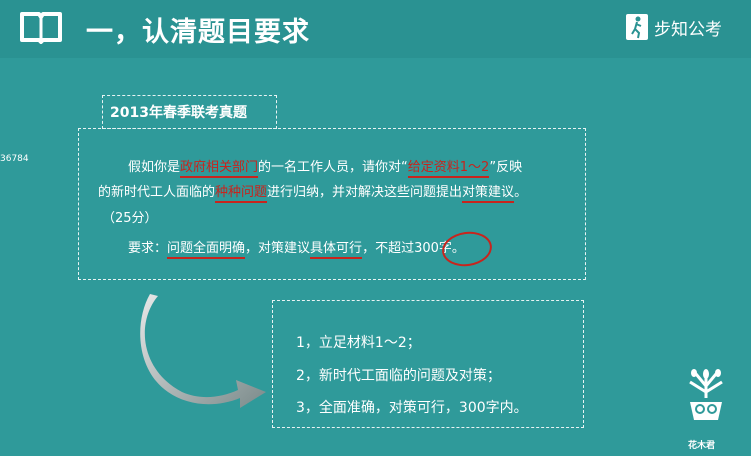 The image size is (751, 456). What do you see at coordinates (325, 168) in the screenshot?
I see `question-line-1: 假如你是政府相关部门的一名工作人员，请你对“给定资料1～2”反映` at bounding box center [325, 168].